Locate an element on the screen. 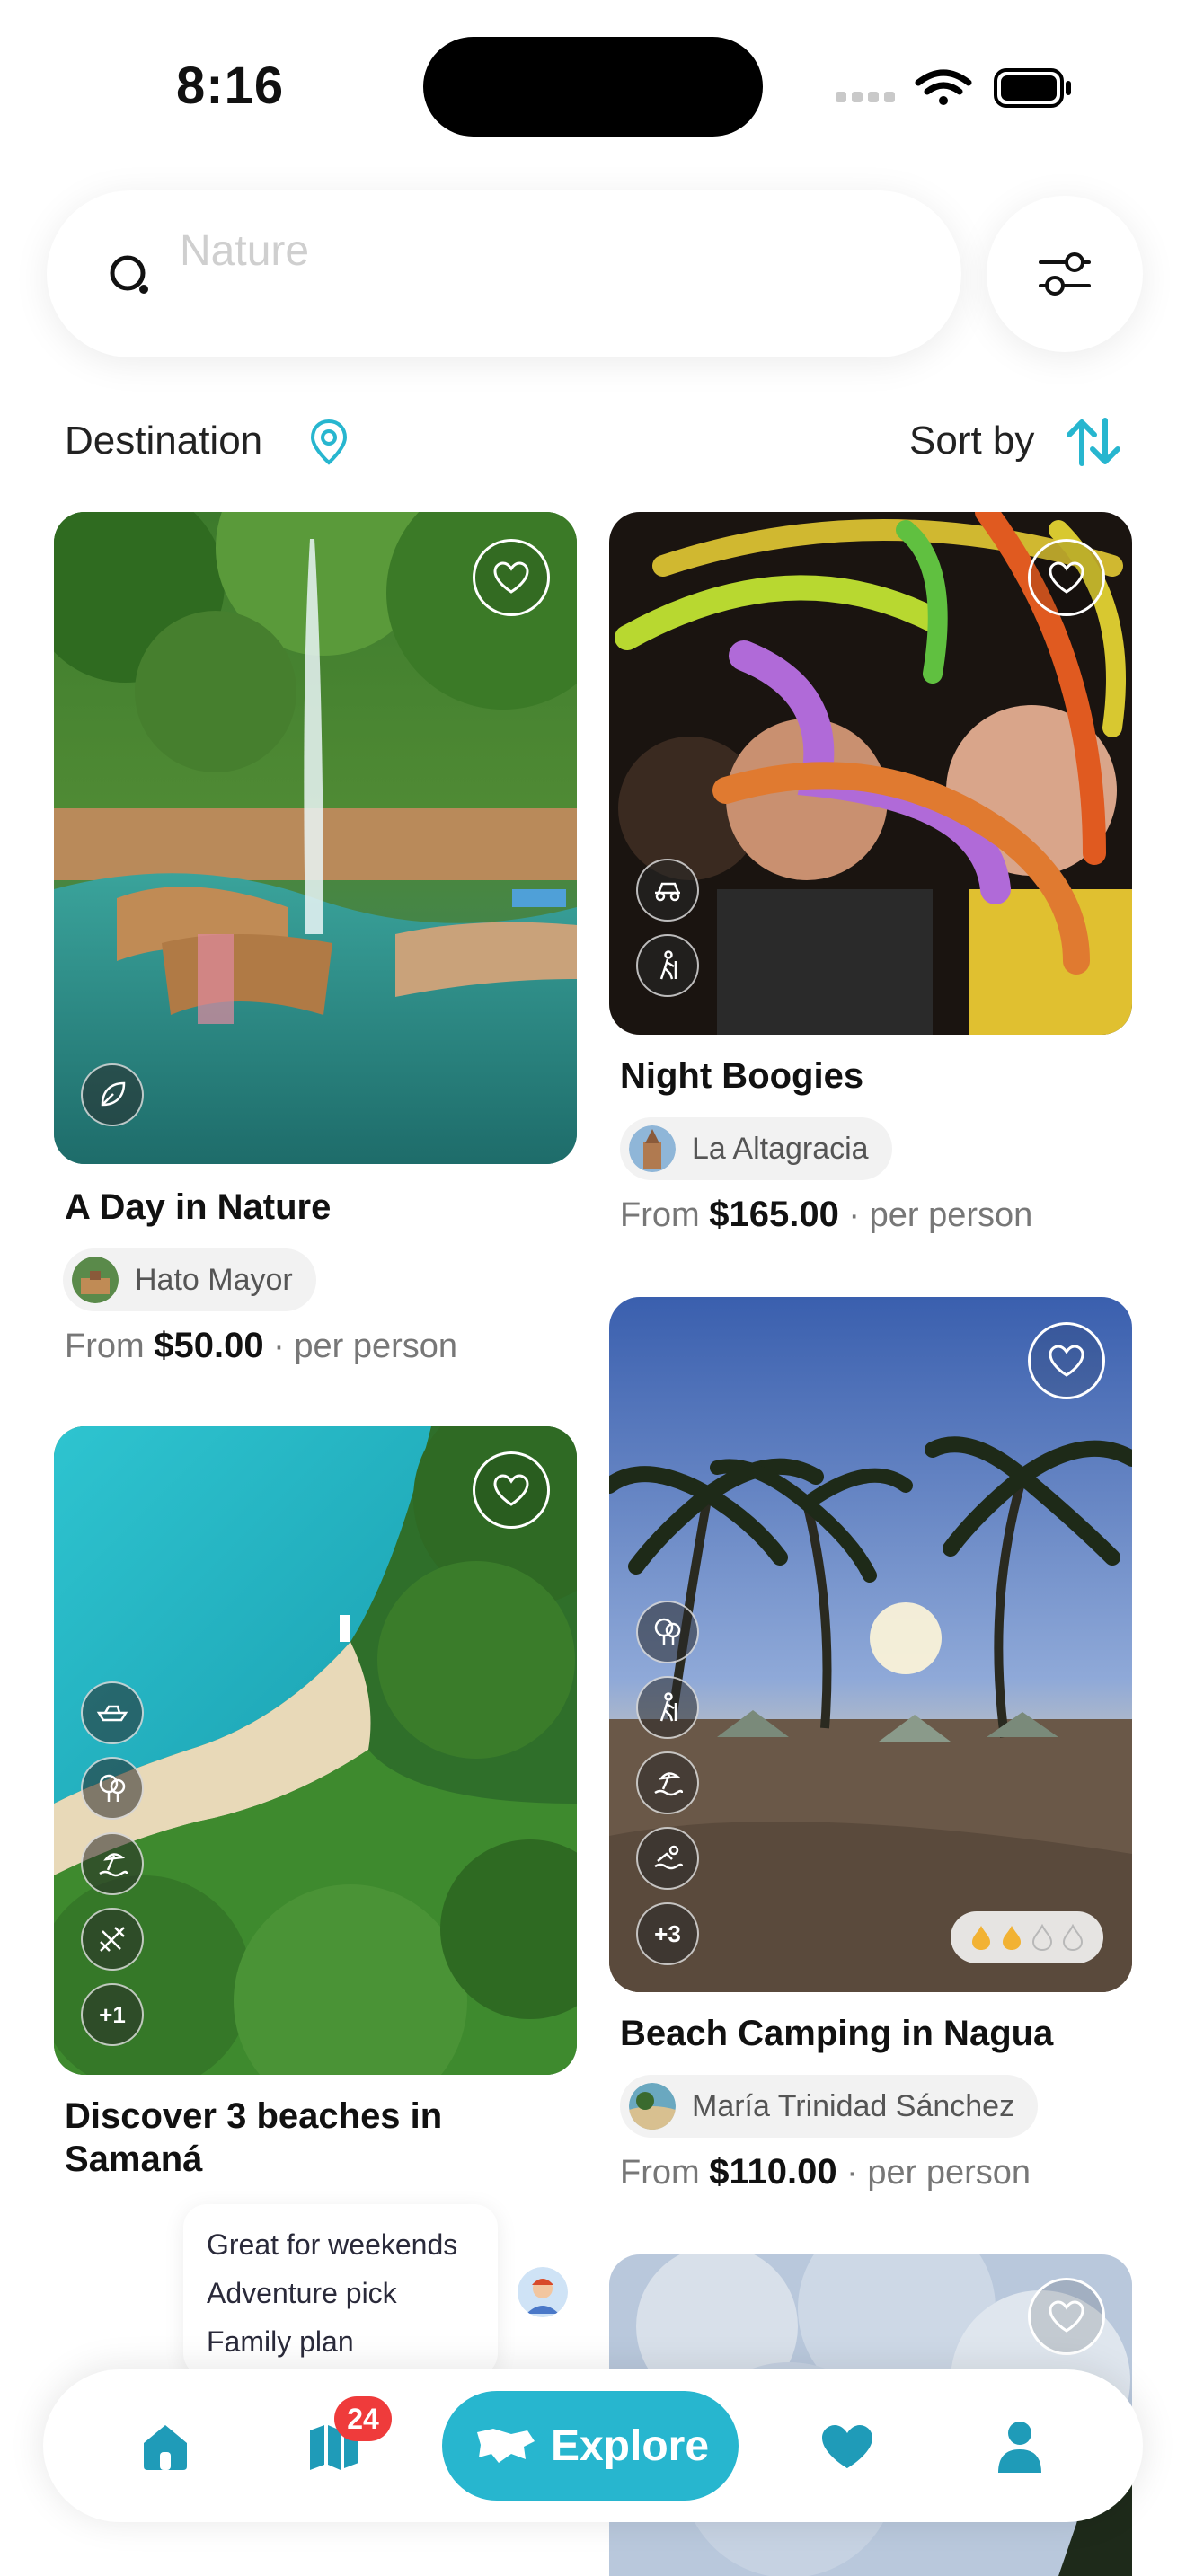 The image size is (1186, 2576). battery-icon is located at coordinates (1032, 88).